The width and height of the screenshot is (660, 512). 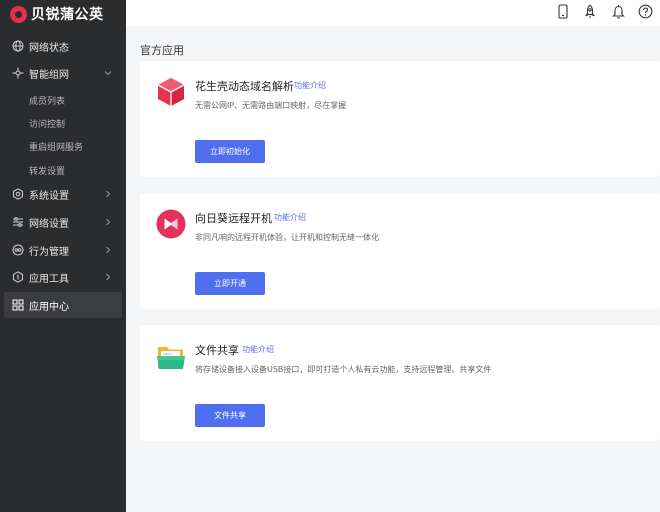 What do you see at coordinates (18, 73) in the screenshot?
I see `network-icon` at bounding box center [18, 73].